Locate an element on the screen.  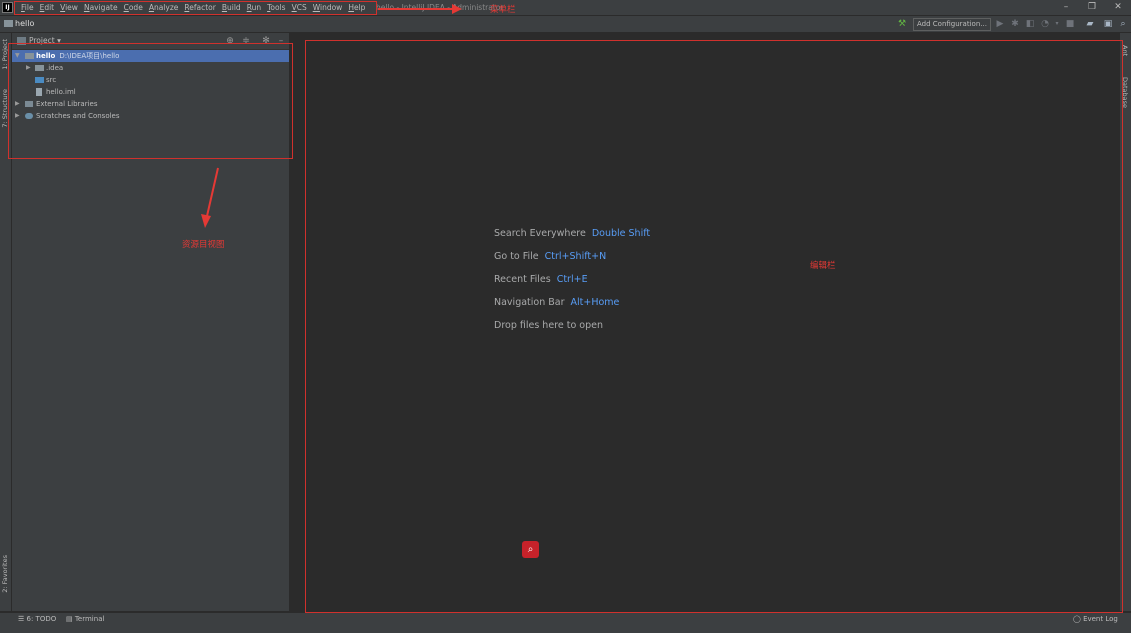
status-bar: ☰ 6: TODO ▤ Terminal ◯ Event Log is located at coordinates (565, 622).